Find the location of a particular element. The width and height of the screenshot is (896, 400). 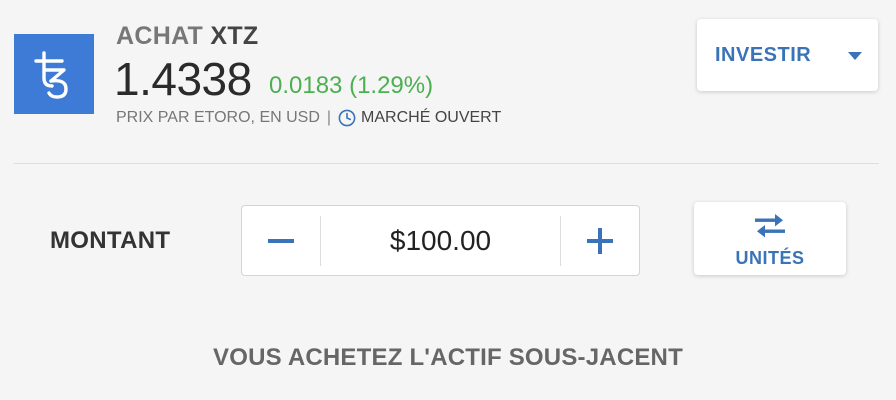

price-info: PRIX PAR ETORO, EN USD | MARCHÉ OUVERT is located at coordinates (308, 118).